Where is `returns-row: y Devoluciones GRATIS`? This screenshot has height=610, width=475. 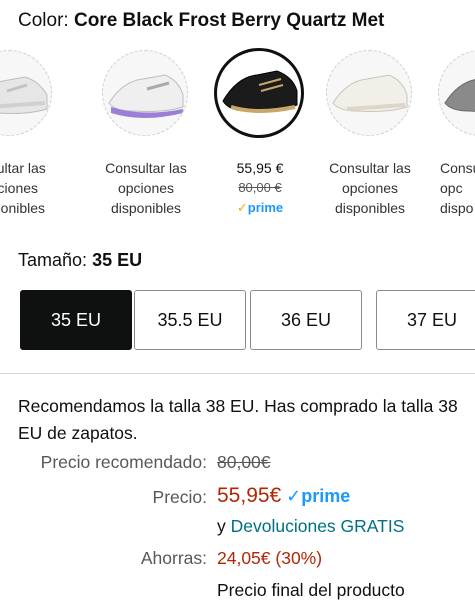
returns-row: y Devoluciones GRATIS is located at coordinates (237, 531).